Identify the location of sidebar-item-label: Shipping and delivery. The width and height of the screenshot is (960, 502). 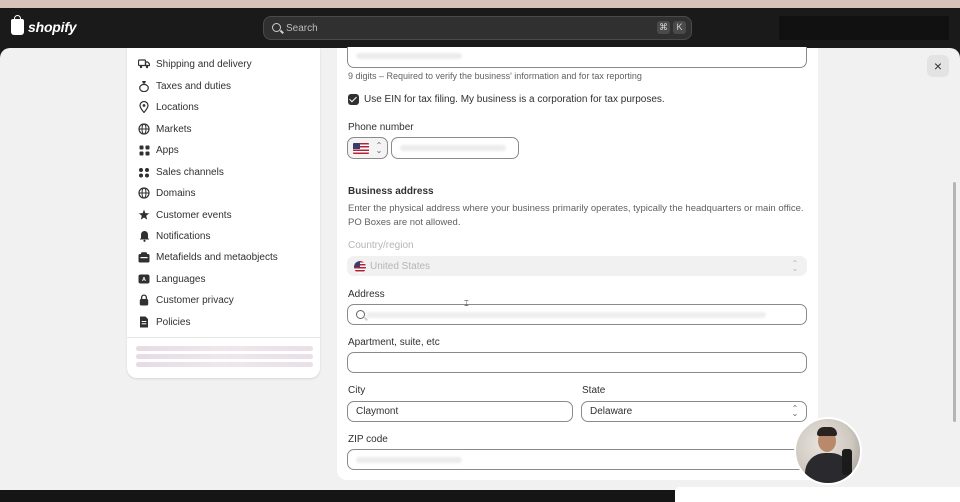
(204, 64).